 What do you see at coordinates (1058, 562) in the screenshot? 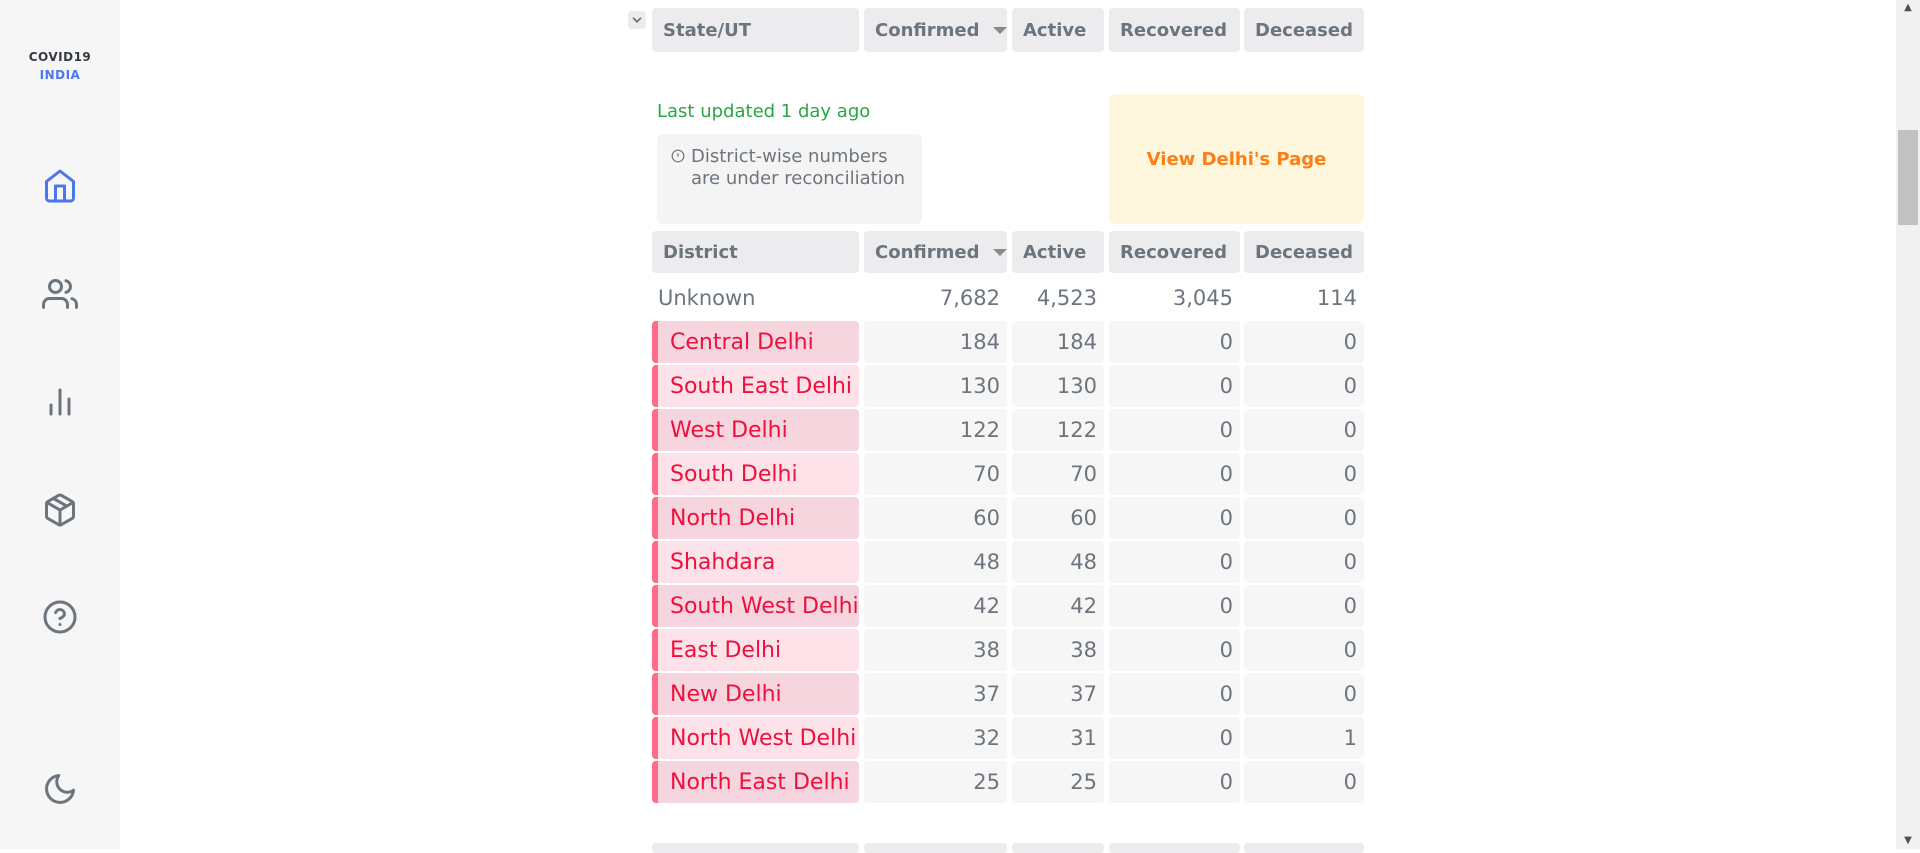
I see `district-active-cell: 48` at bounding box center [1058, 562].